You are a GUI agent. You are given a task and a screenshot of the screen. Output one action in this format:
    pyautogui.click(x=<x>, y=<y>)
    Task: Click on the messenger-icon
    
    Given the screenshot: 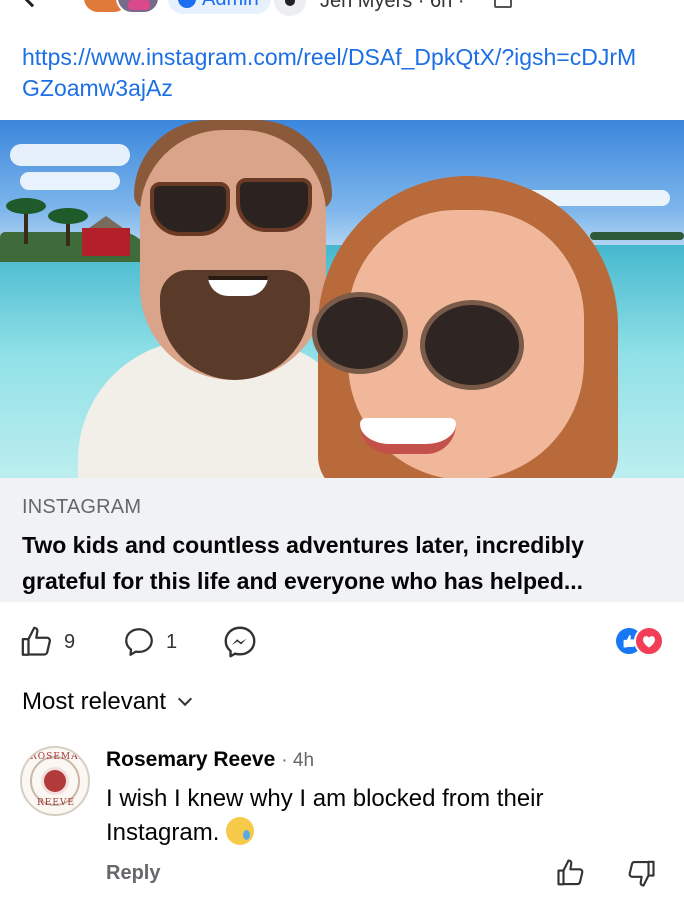 What is the action you would take?
    pyautogui.click(x=240, y=642)
    